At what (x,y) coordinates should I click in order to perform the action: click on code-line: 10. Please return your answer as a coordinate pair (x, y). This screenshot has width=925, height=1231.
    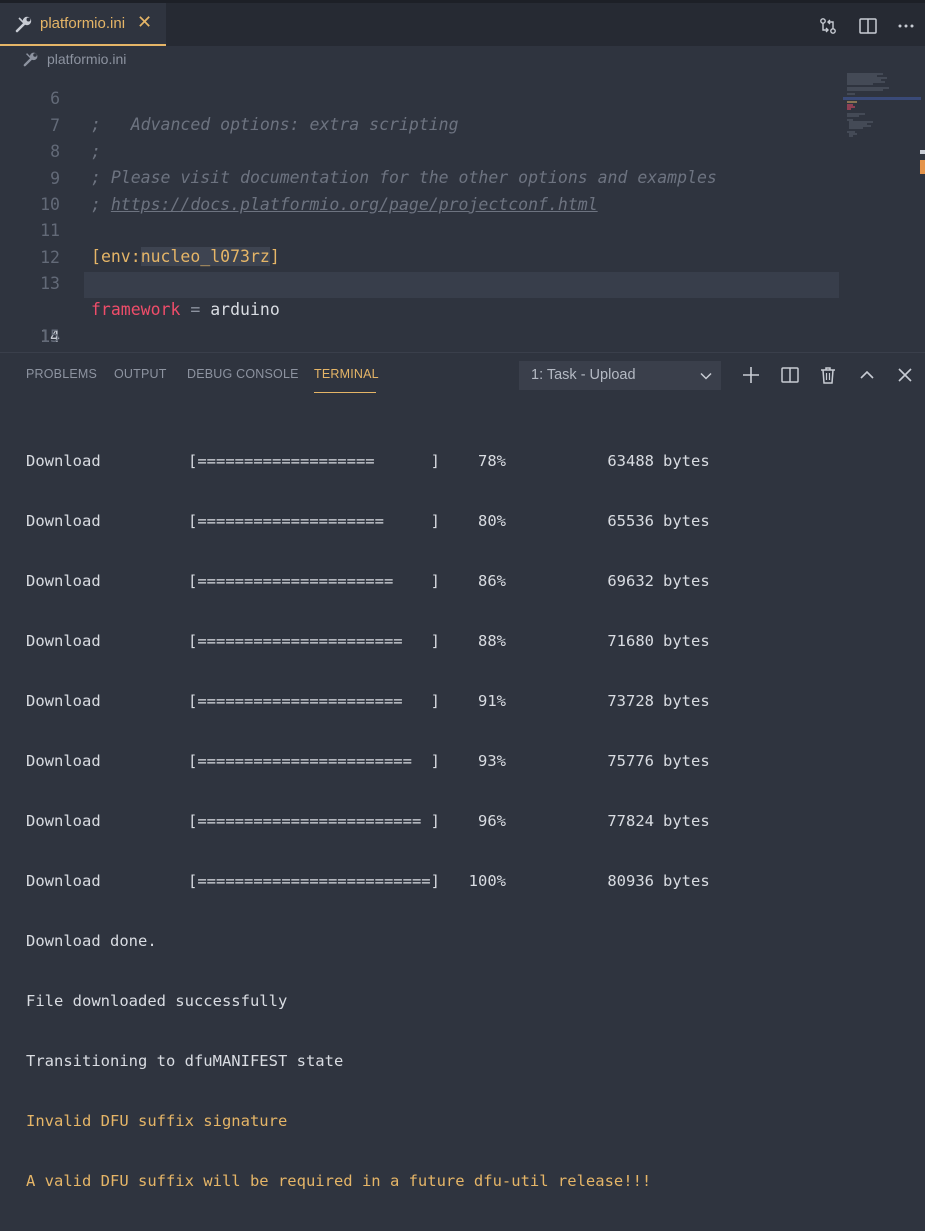
    Looking at the image, I should click on (420, 190).